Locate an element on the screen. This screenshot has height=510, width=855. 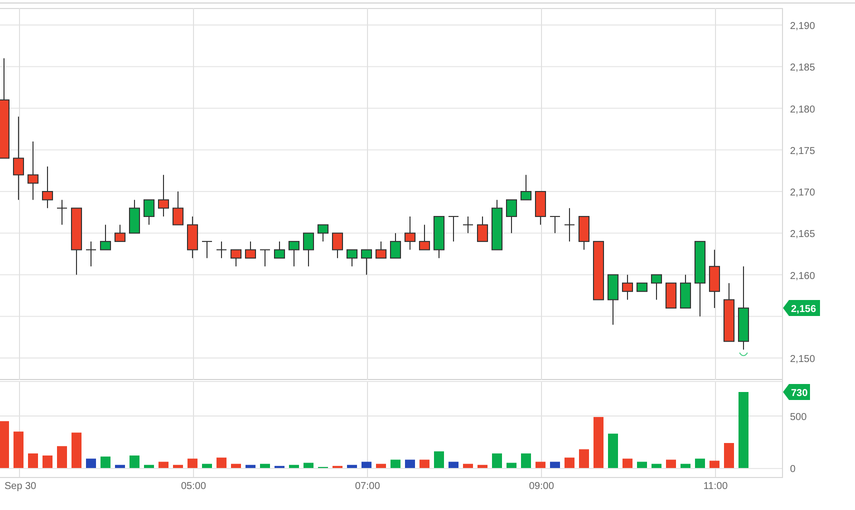
axis-label: 2,150 is located at coordinates (803, 359).